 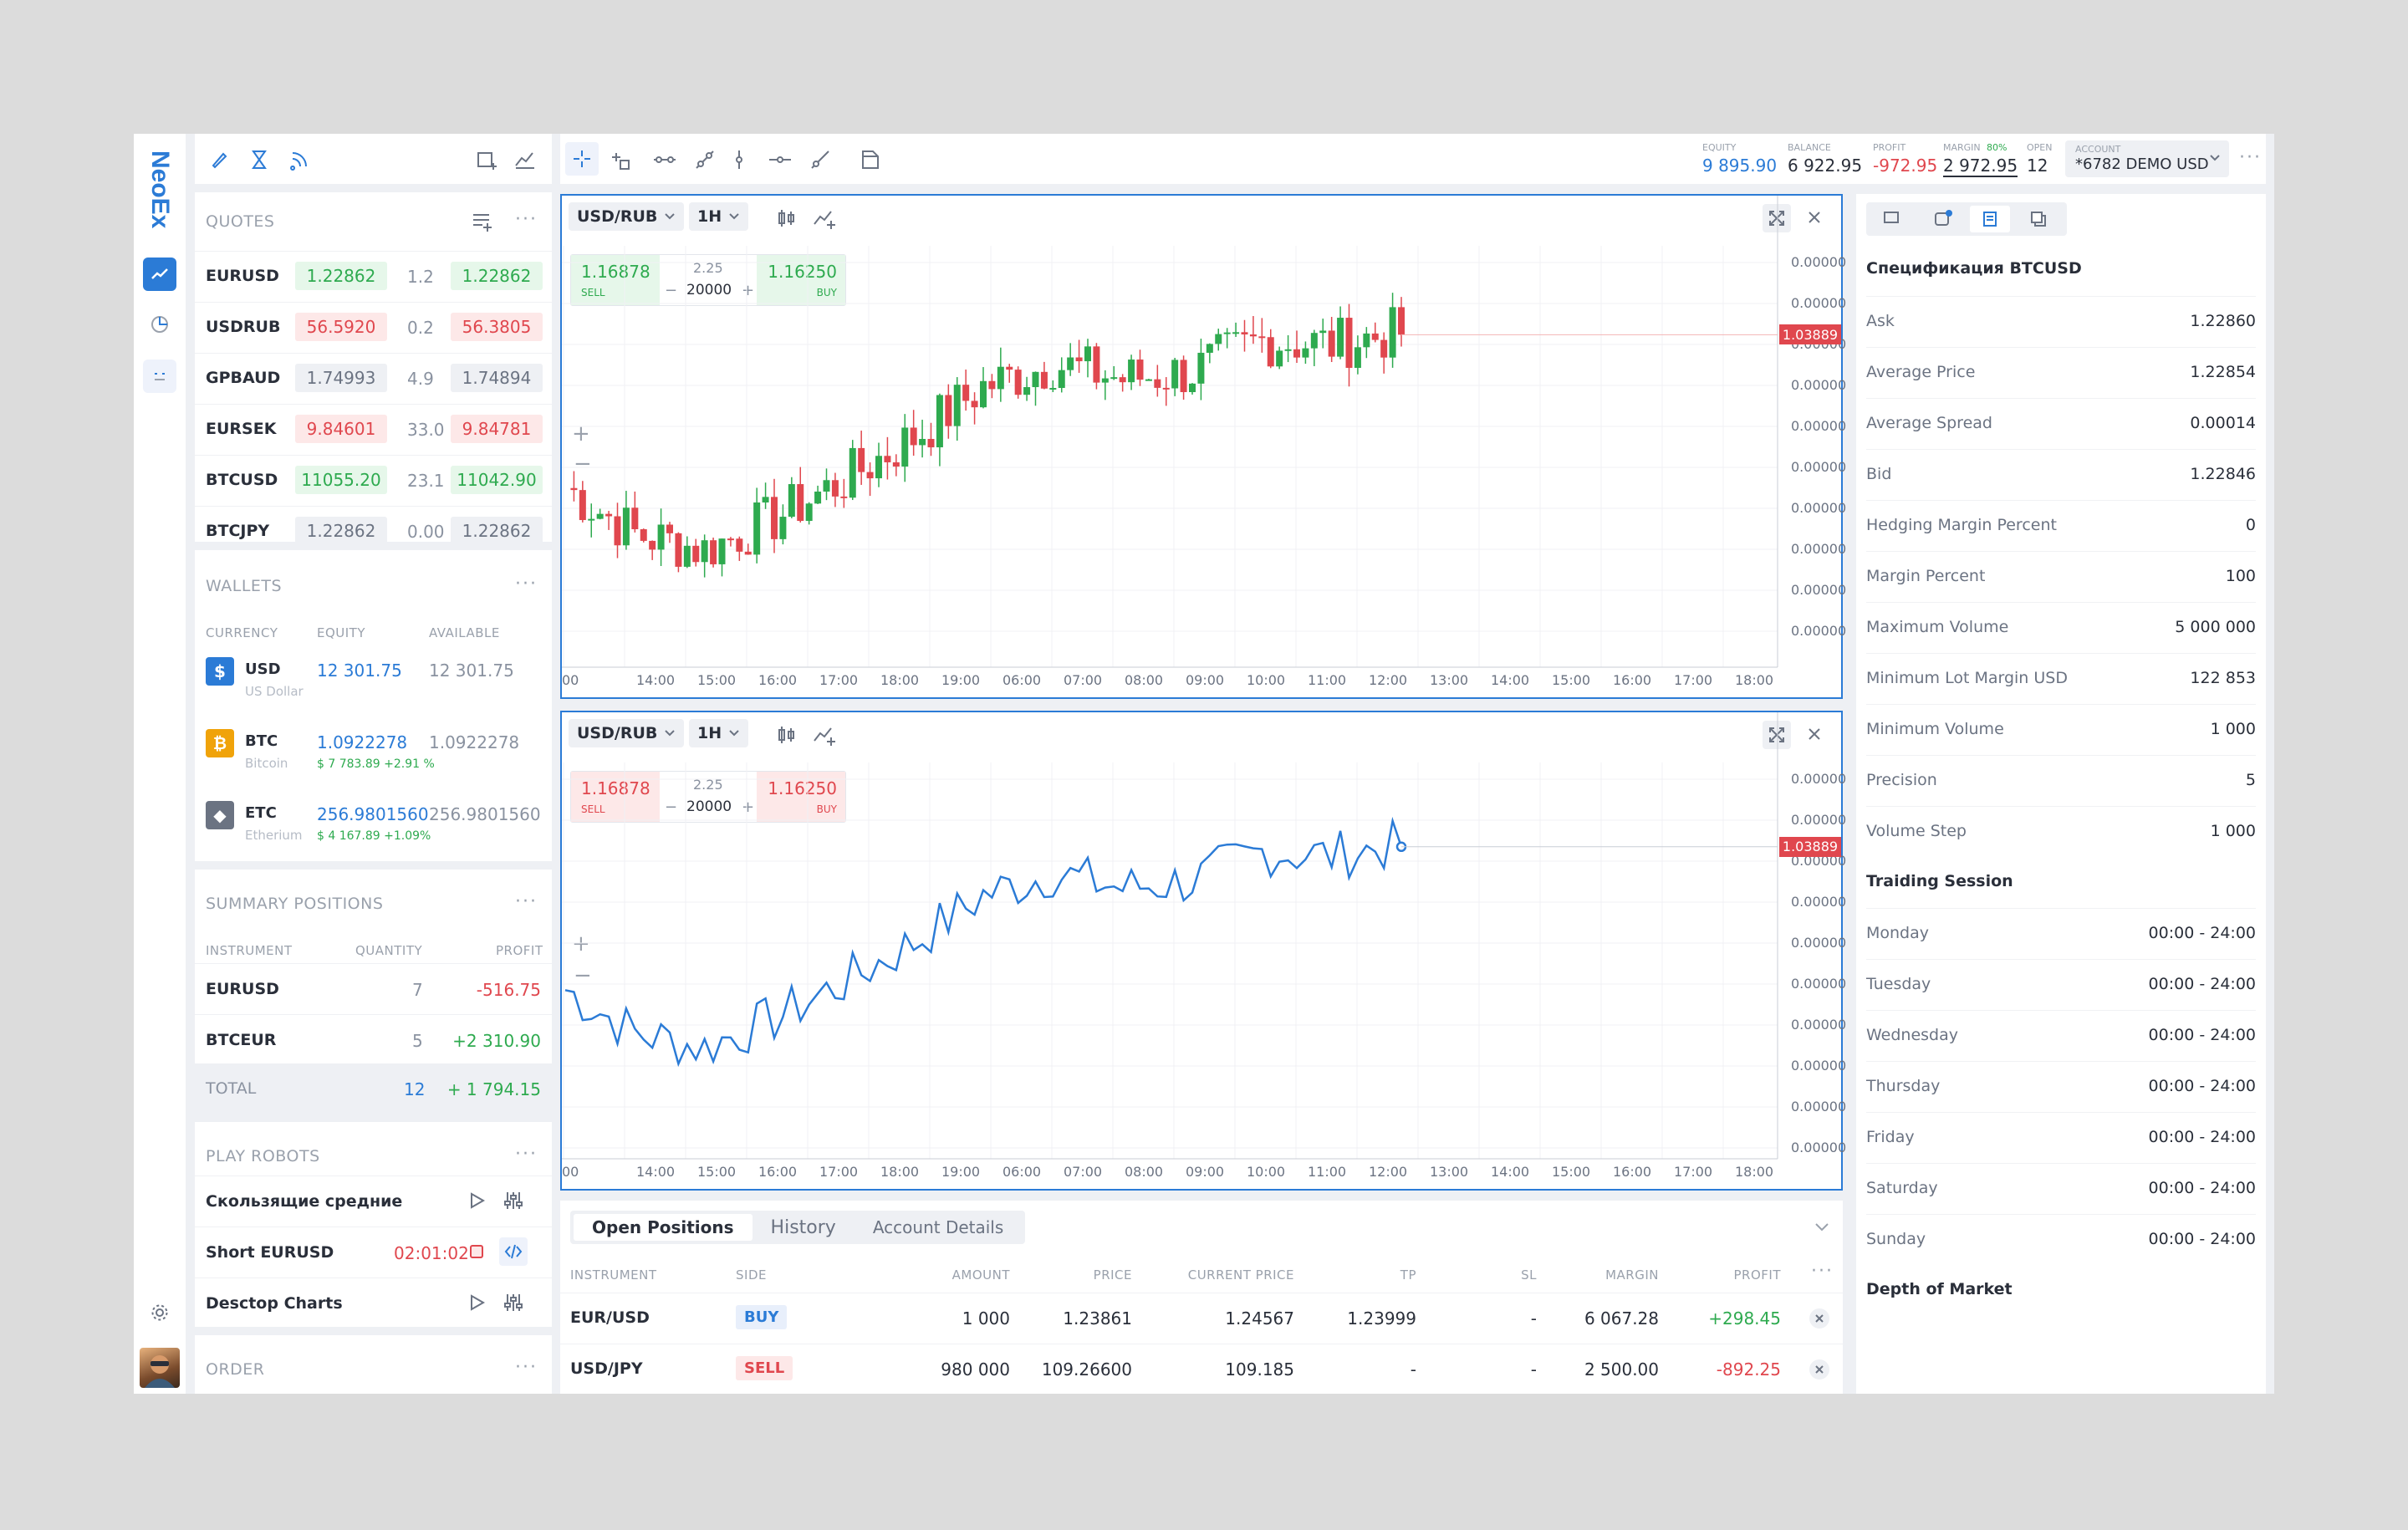 What do you see at coordinates (527, 1367) in the screenshot?
I see `order-more-icon: ···` at bounding box center [527, 1367].